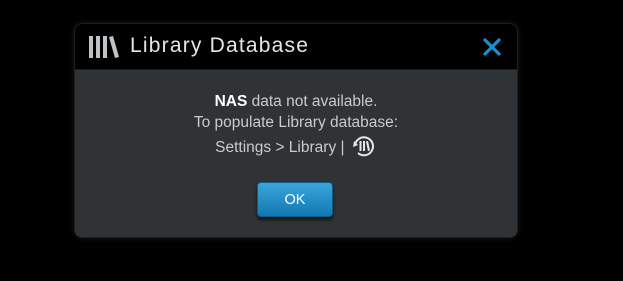 The width and height of the screenshot is (623, 281). What do you see at coordinates (104, 47) in the screenshot?
I see `library-books-icon` at bounding box center [104, 47].